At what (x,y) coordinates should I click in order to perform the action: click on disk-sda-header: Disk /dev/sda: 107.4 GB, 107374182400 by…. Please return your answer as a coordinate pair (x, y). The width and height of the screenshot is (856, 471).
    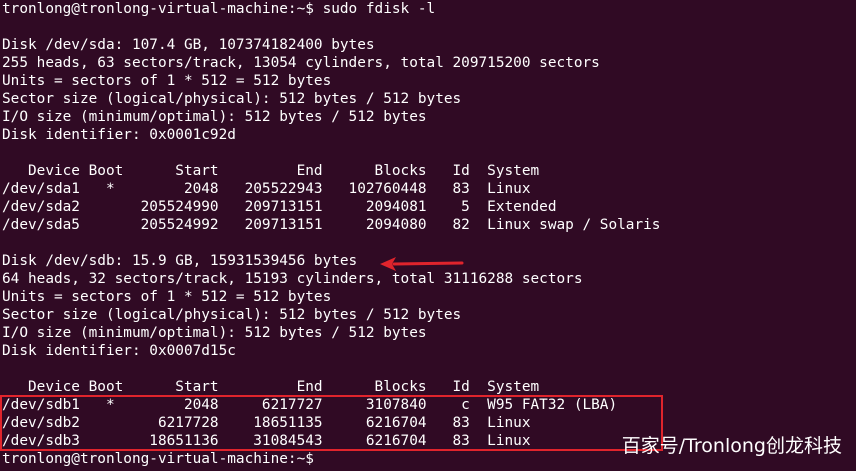
    Looking at the image, I should click on (188, 45).